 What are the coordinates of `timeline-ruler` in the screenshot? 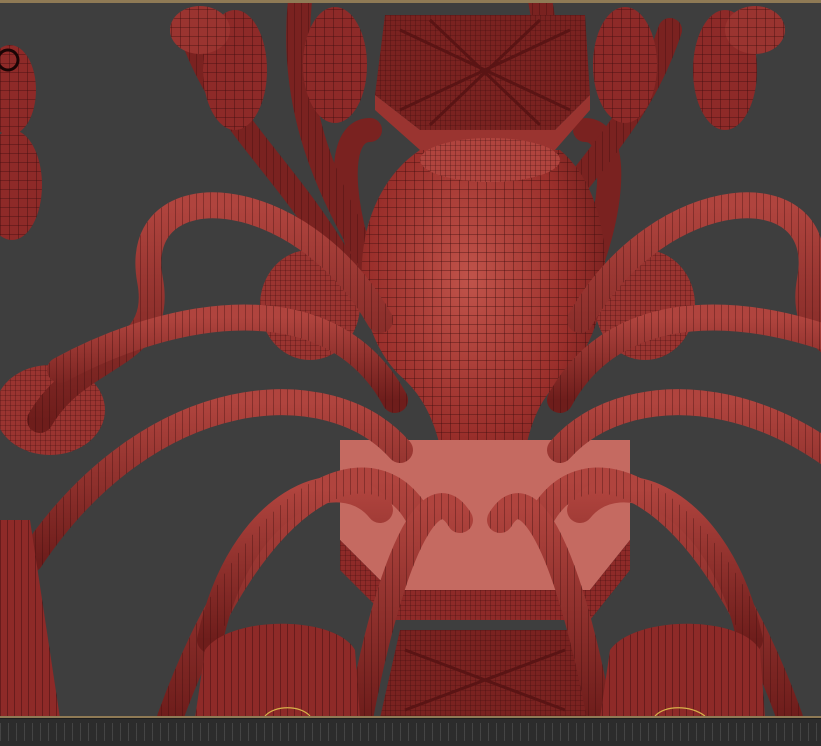 It's located at (410, 732).